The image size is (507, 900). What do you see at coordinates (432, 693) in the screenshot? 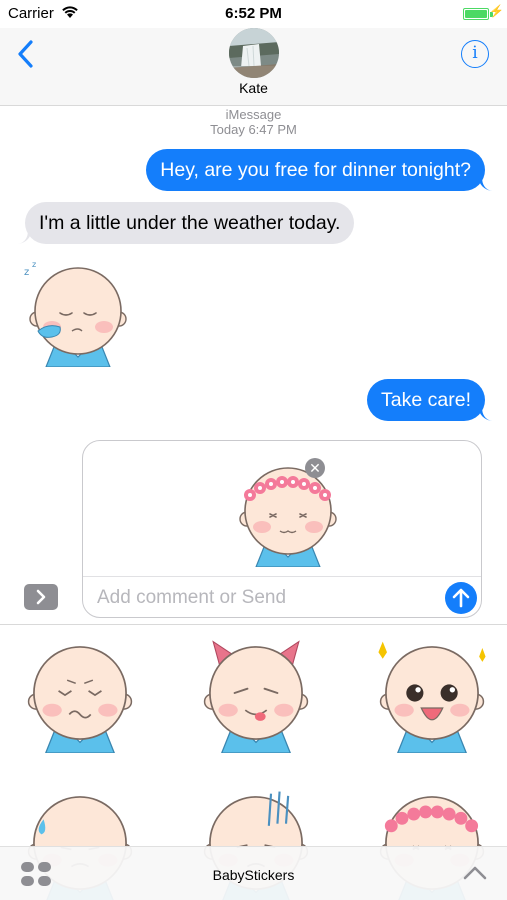
I see `excited-baby-sticker` at bounding box center [432, 693].